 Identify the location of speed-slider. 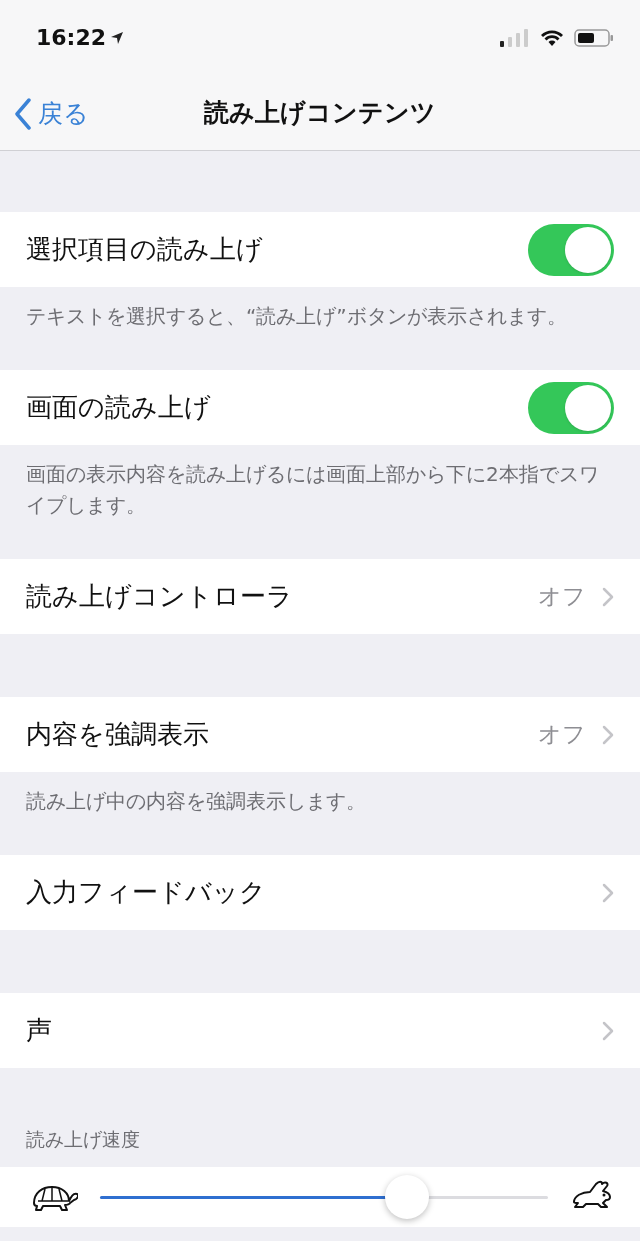
(324, 1197).